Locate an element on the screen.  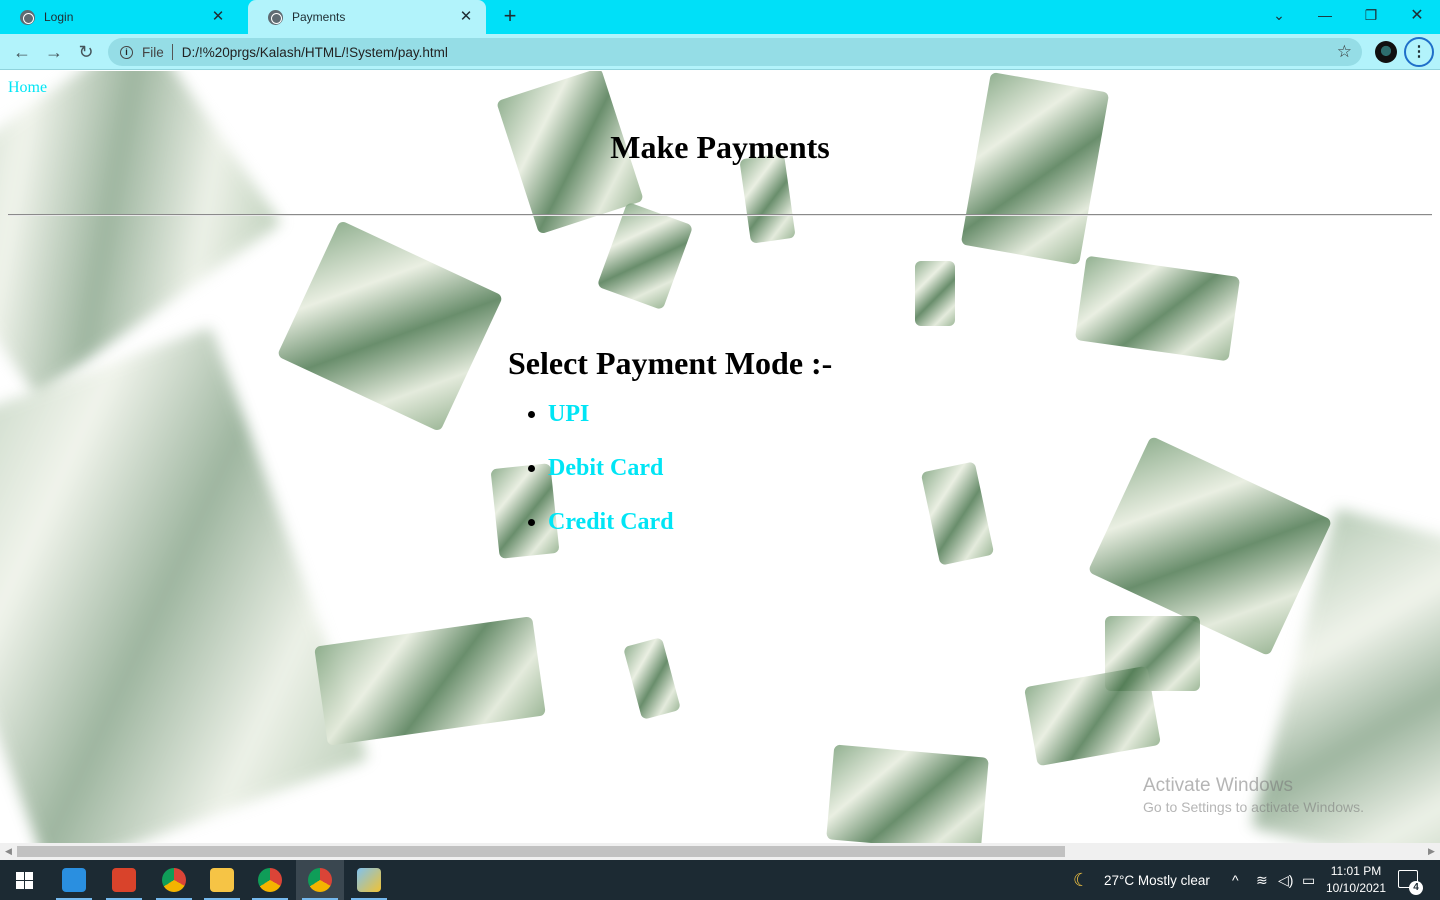
chrome-profile-taskbar-button is located at coordinates (174, 880).